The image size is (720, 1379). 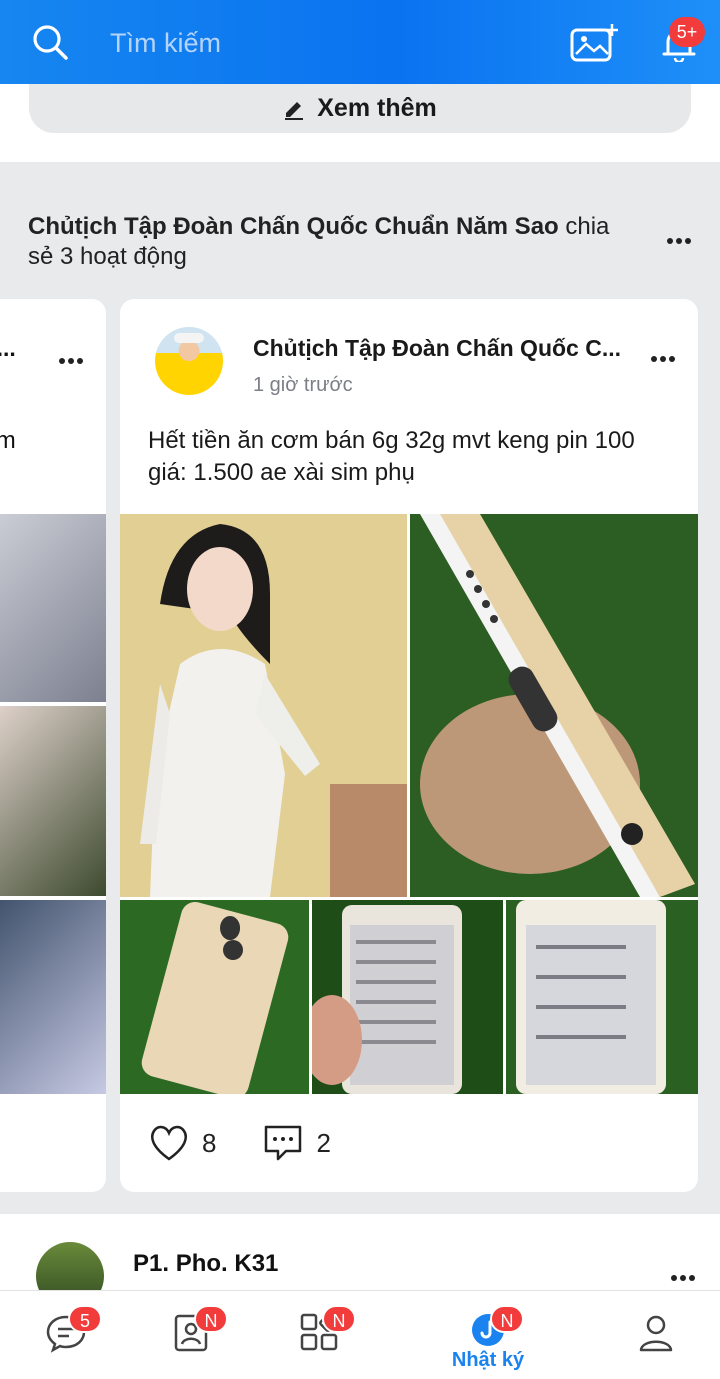 What do you see at coordinates (283, 1143) in the screenshot?
I see `comment-icon` at bounding box center [283, 1143].